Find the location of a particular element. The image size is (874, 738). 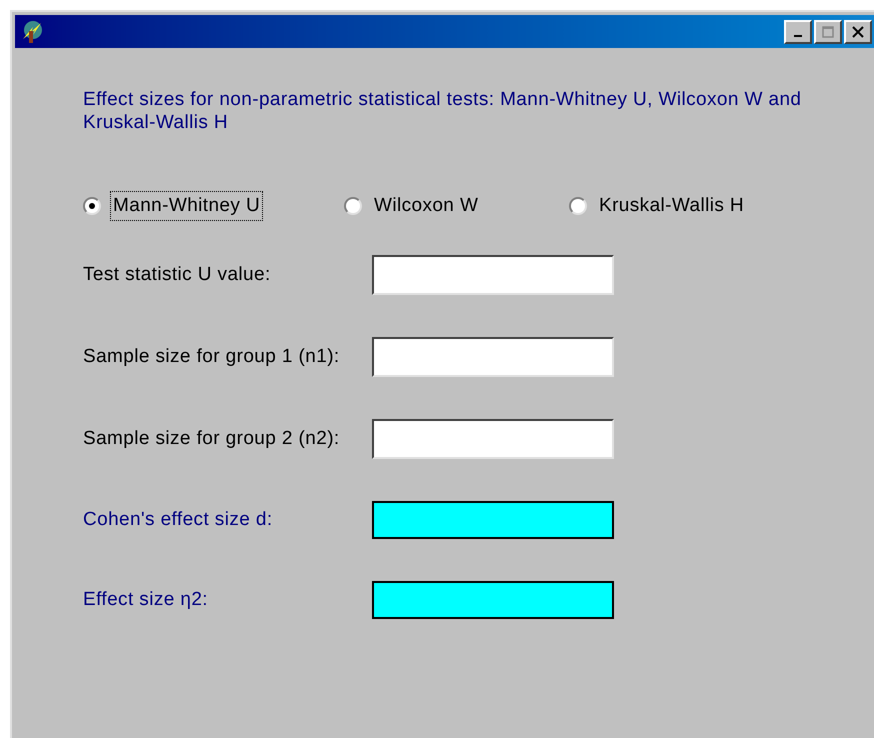

minimize-button is located at coordinates (798, 32).